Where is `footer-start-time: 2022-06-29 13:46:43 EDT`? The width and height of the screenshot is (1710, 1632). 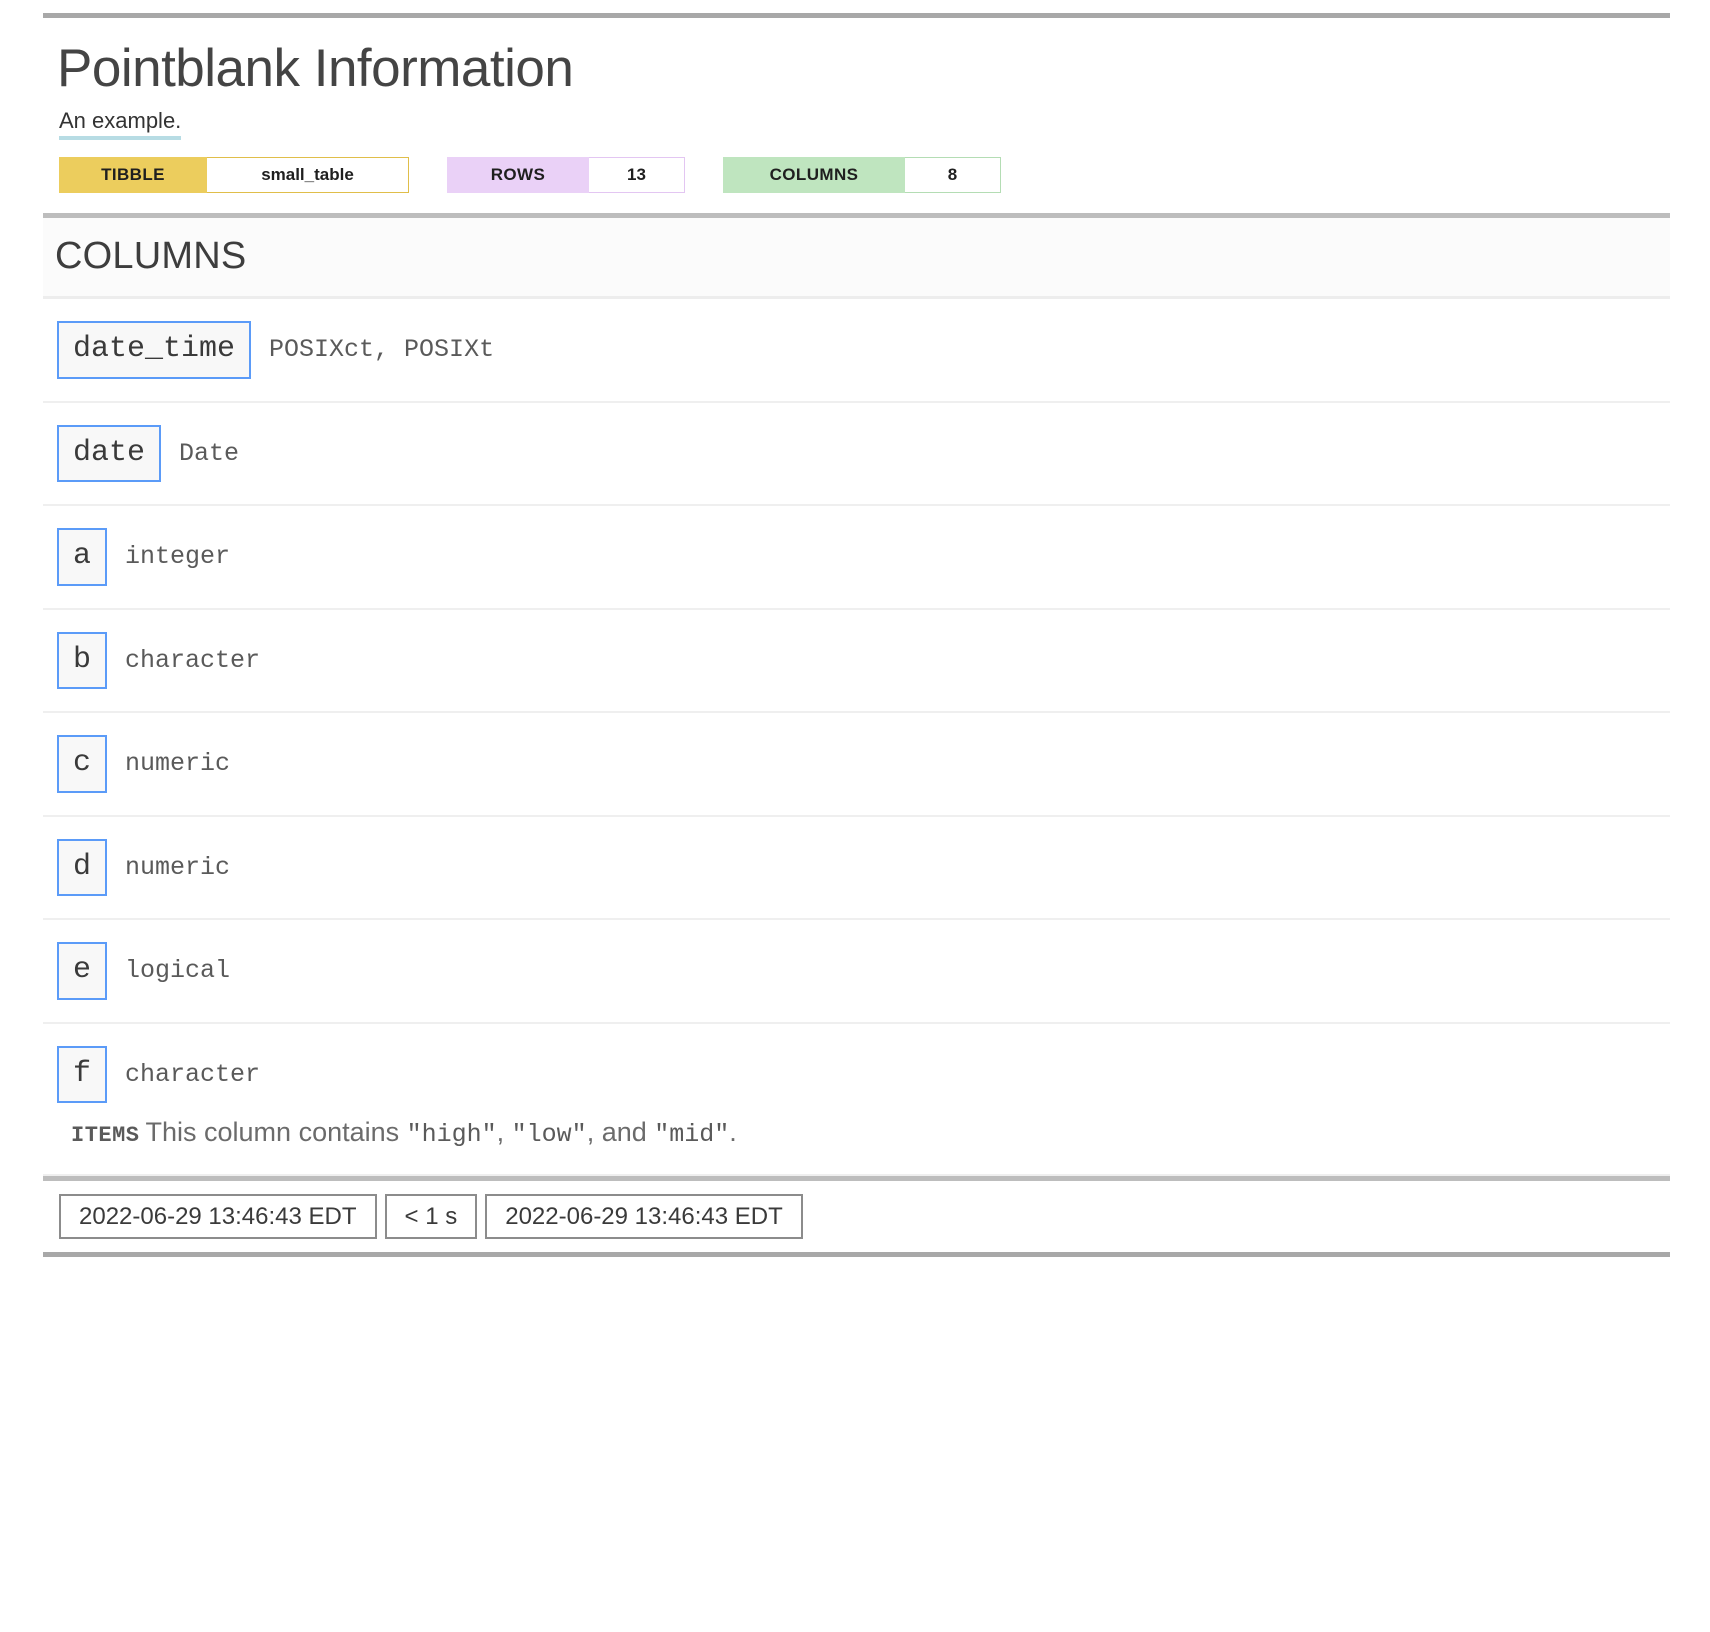 footer-start-time: 2022-06-29 13:46:43 EDT is located at coordinates (218, 1216).